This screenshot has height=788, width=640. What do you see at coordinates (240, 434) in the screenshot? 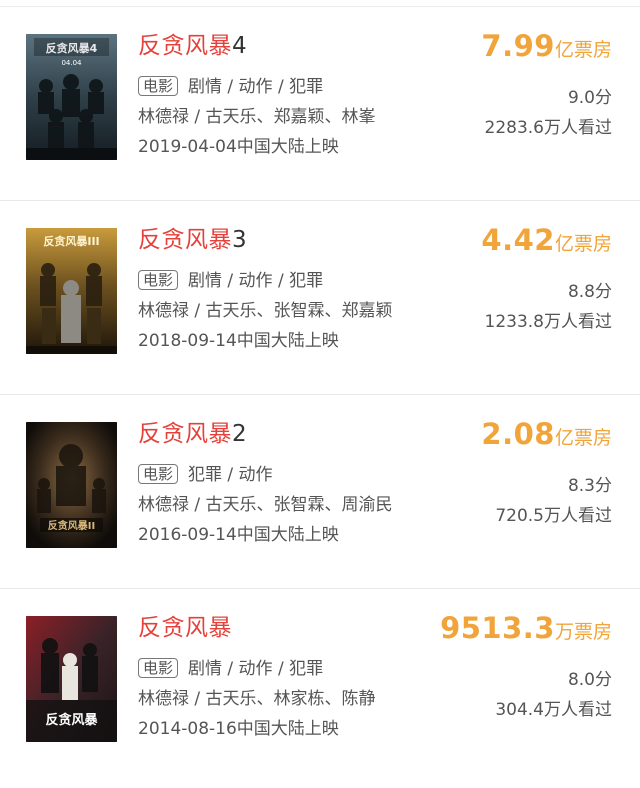
I see `movie-title-number: 2` at bounding box center [240, 434].